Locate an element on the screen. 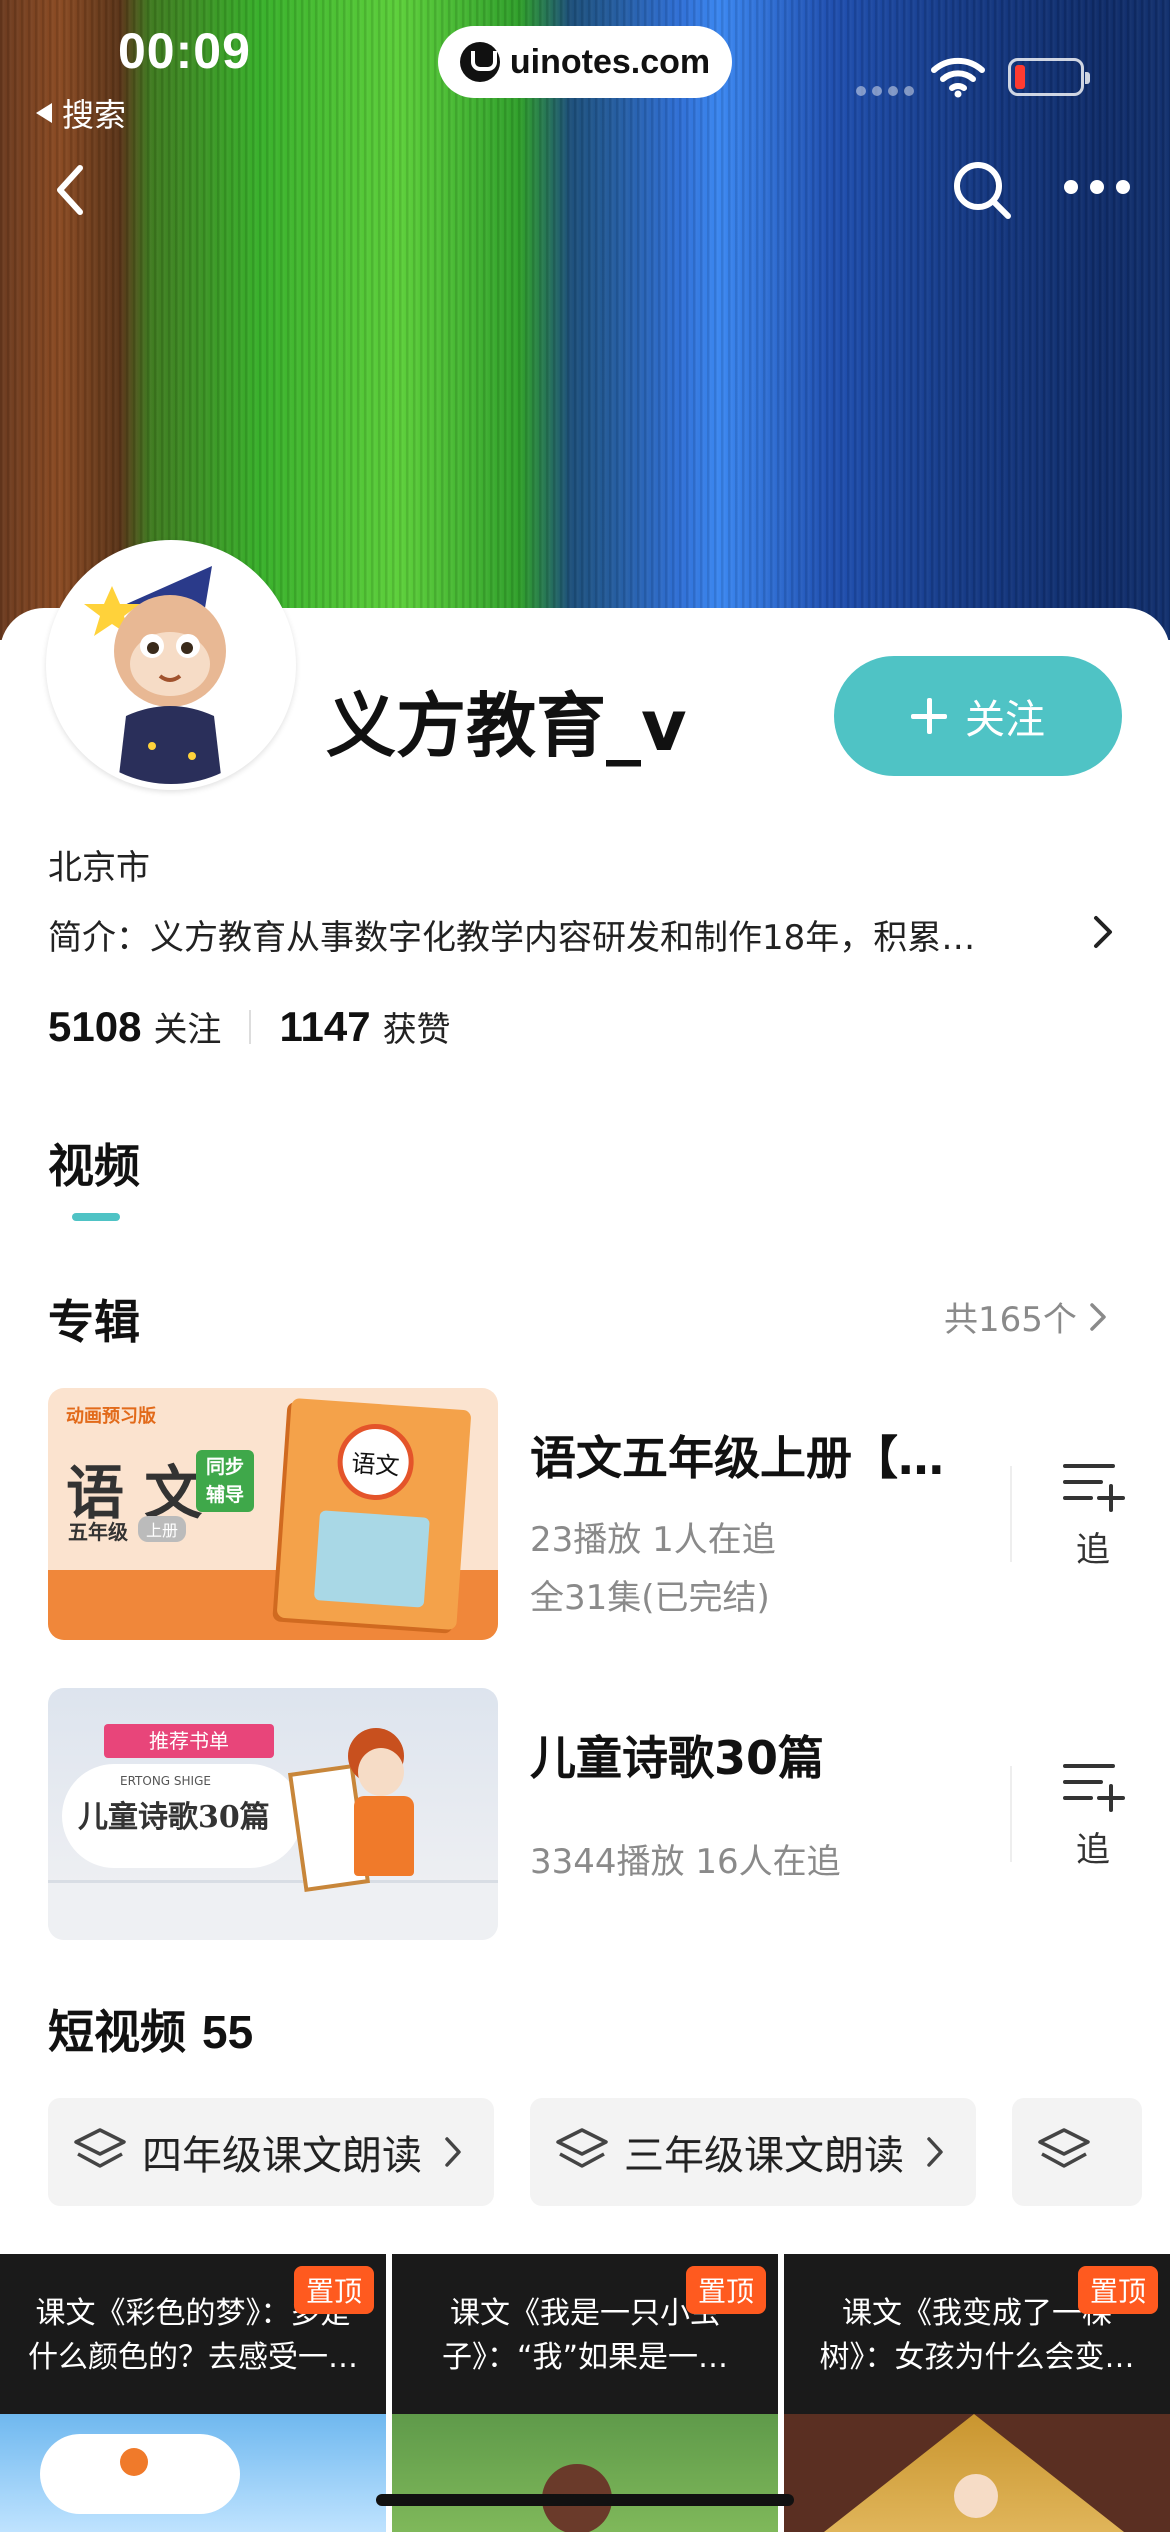 This screenshot has width=1170, height=2532. follow-button: 关注 is located at coordinates (978, 716).